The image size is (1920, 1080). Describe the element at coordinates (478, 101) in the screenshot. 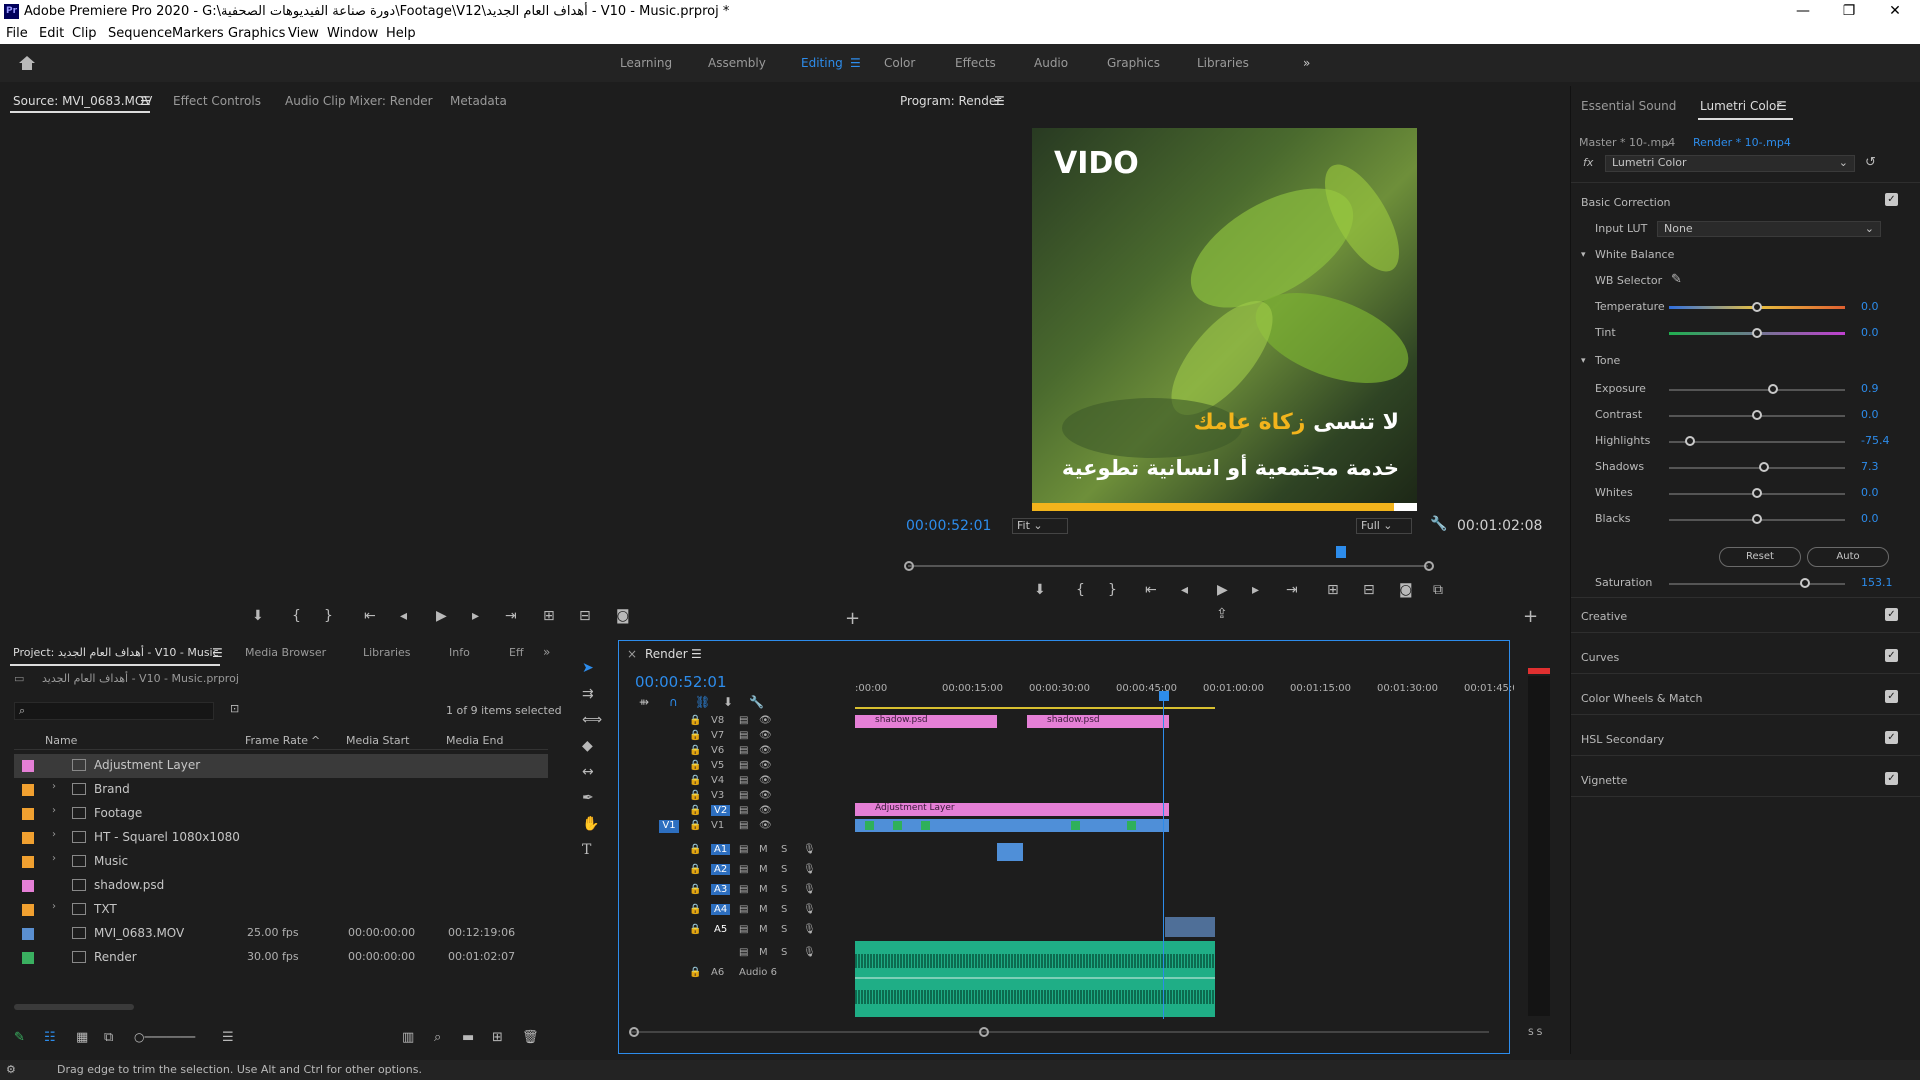

I see `tab-metadata: Metadata` at that location.